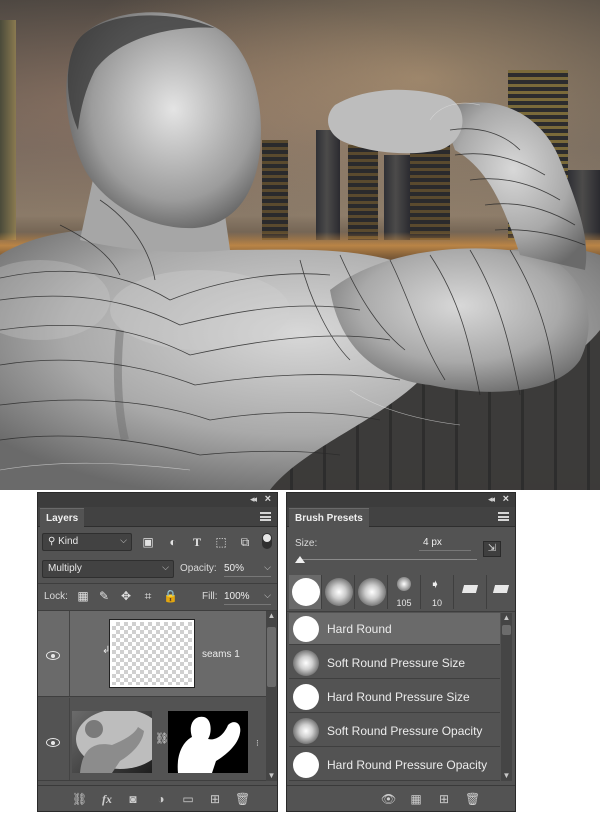 The image size is (600, 820). Describe the element at coordinates (148, 542) in the screenshot. I see `image-filter-icon: ▣` at that location.